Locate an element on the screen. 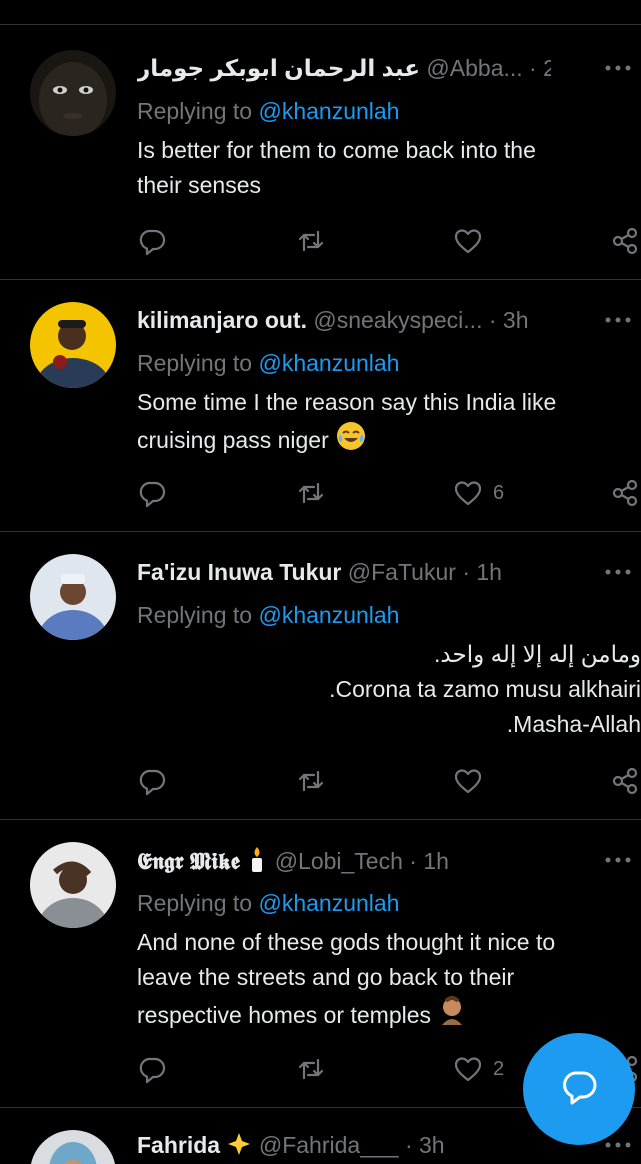 The width and height of the screenshot is (641, 1164). tweet-text-line: their senses is located at coordinates (199, 185).